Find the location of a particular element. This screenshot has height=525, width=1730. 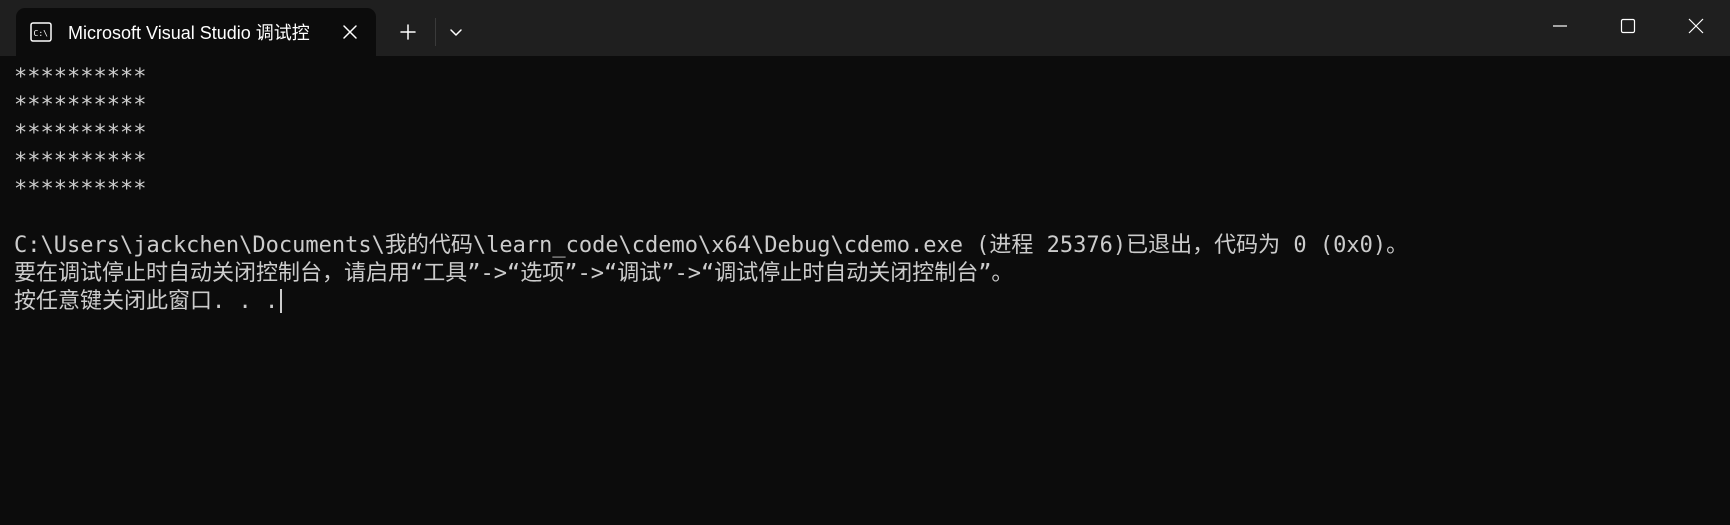

new-tab-button is located at coordinates (408, 32).